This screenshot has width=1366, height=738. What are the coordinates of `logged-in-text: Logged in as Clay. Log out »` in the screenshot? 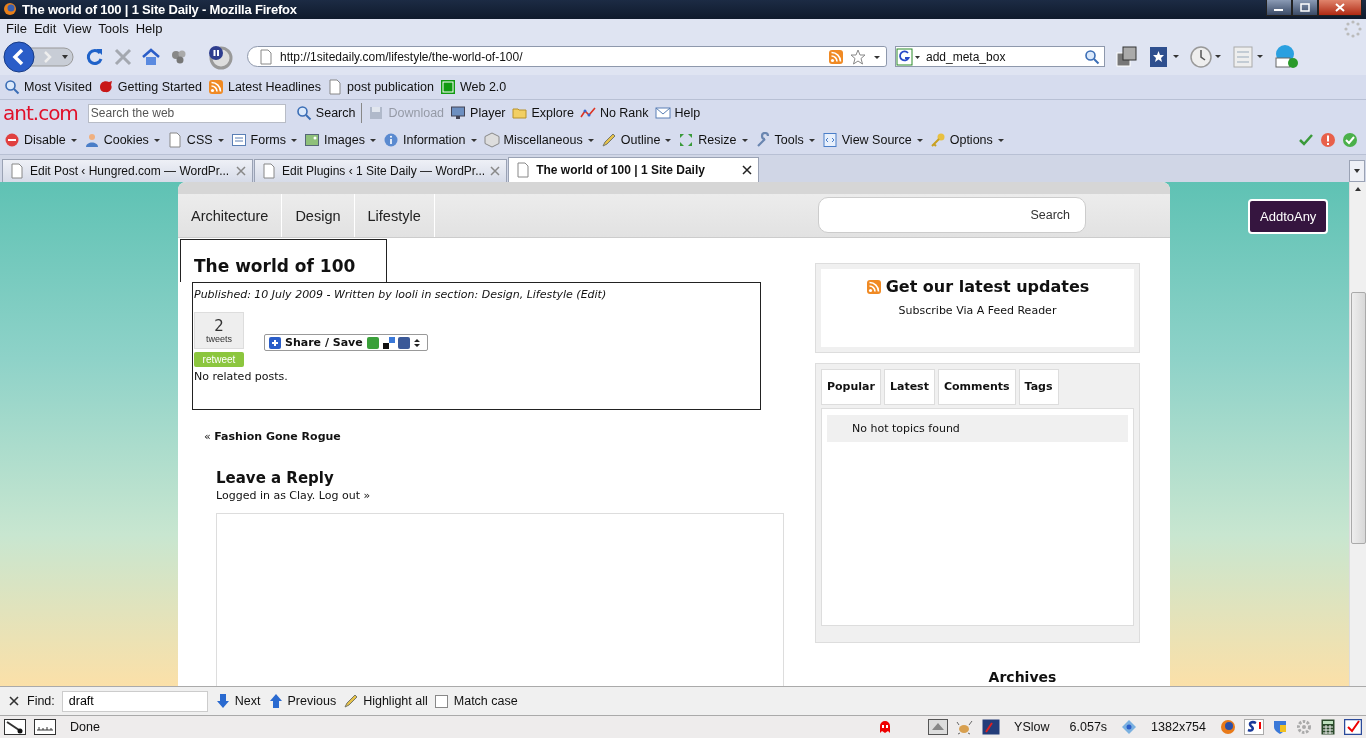 It's located at (294, 496).